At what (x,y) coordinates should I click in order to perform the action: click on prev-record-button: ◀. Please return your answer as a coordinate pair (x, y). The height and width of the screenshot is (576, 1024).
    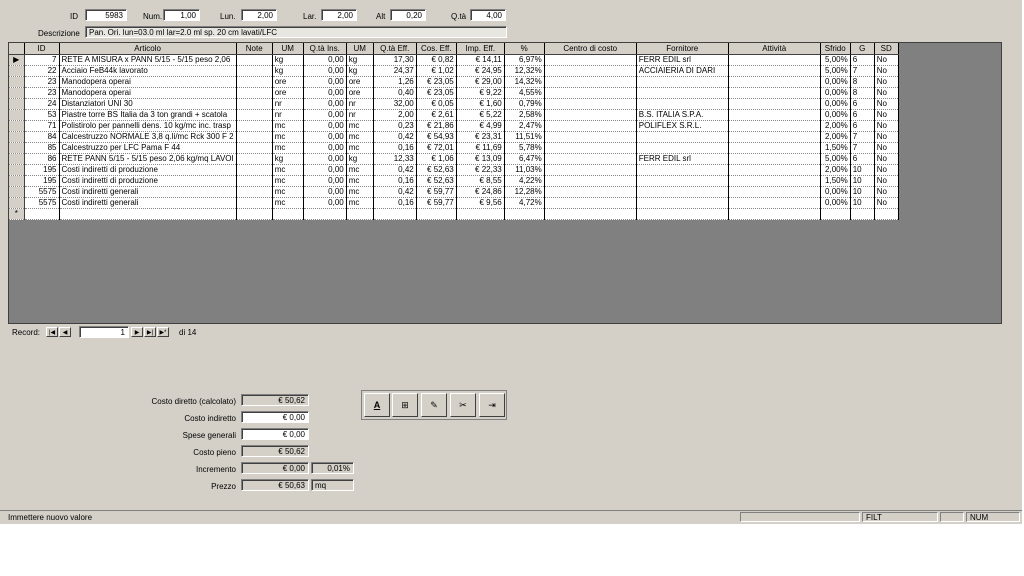
    Looking at the image, I should click on (65, 332).